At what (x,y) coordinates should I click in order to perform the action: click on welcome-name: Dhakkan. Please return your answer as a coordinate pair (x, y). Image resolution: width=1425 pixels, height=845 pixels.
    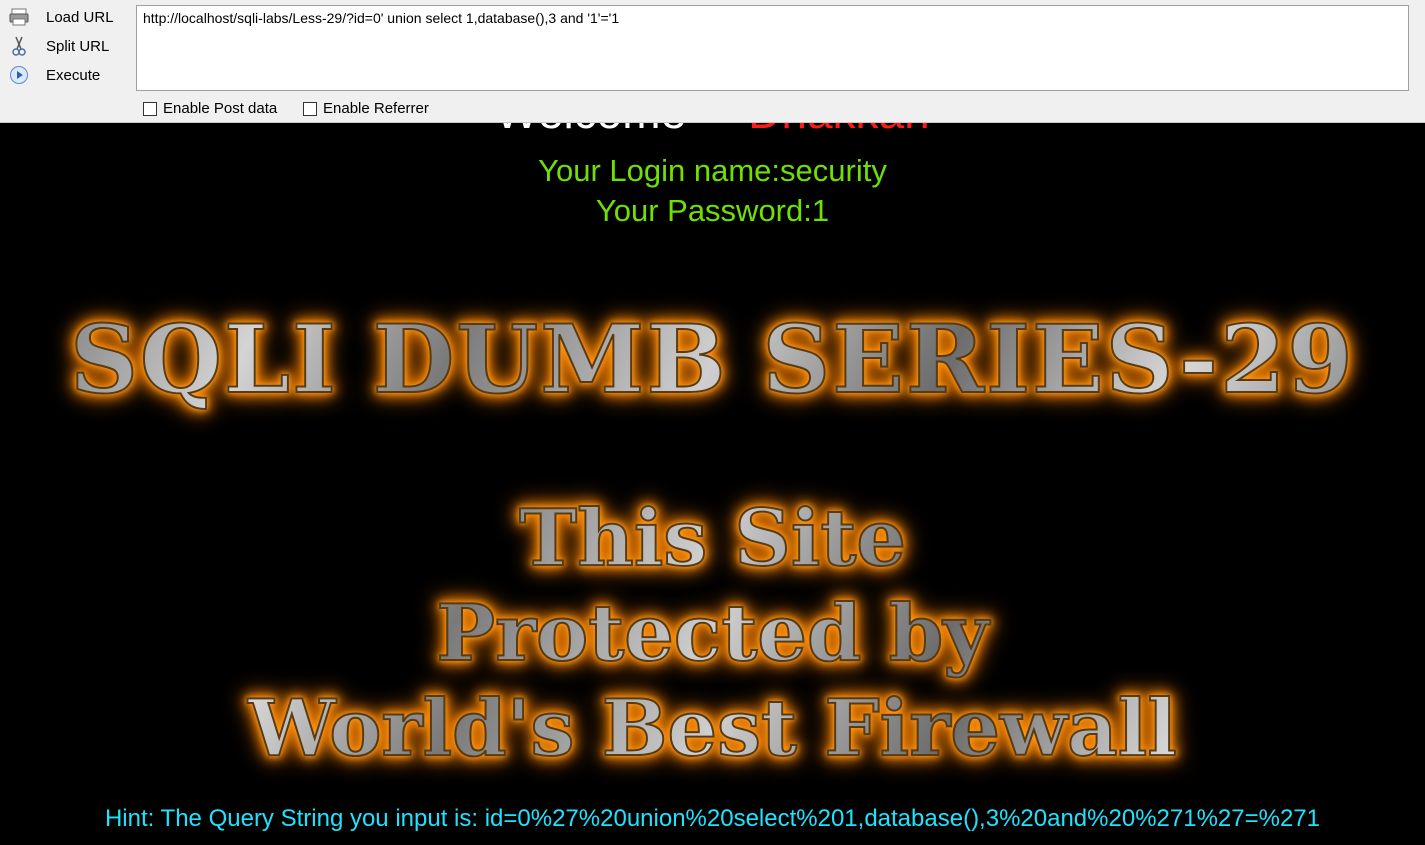
    Looking at the image, I should click on (839, 130).